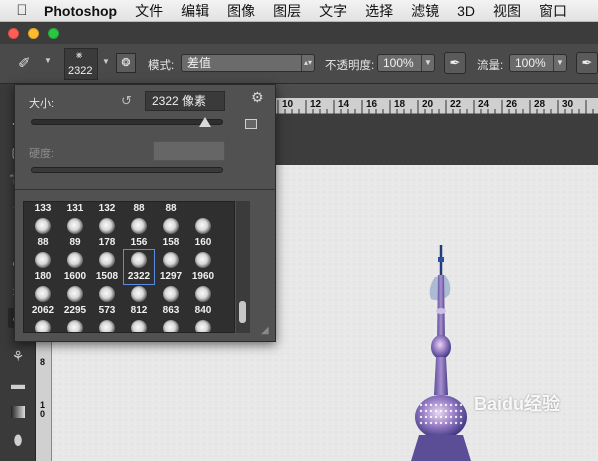  I want to click on brush-size-label: 1508, so click(107, 276).